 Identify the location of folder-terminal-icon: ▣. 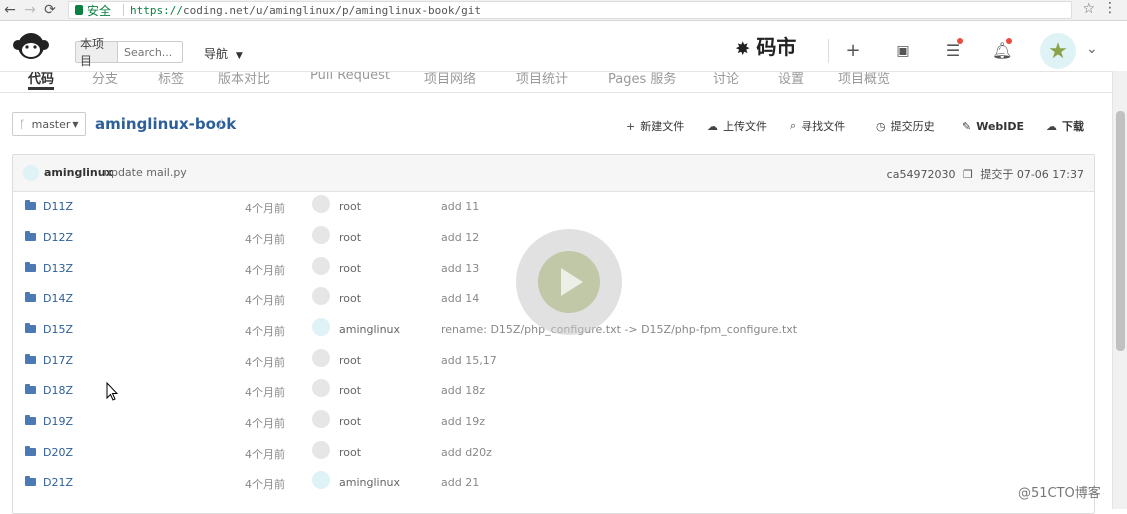
(903, 51).